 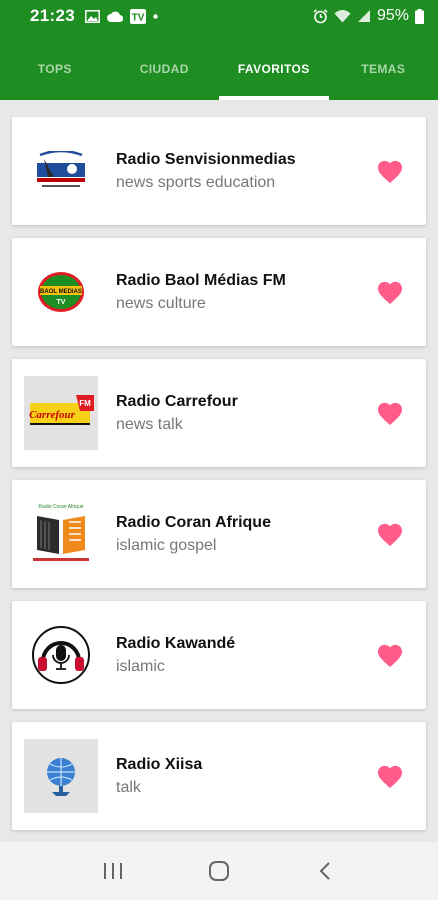 What do you see at coordinates (165, 66) in the screenshot?
I see `tab-ciudad: CIUDAD` at bounding box center [165, 66].